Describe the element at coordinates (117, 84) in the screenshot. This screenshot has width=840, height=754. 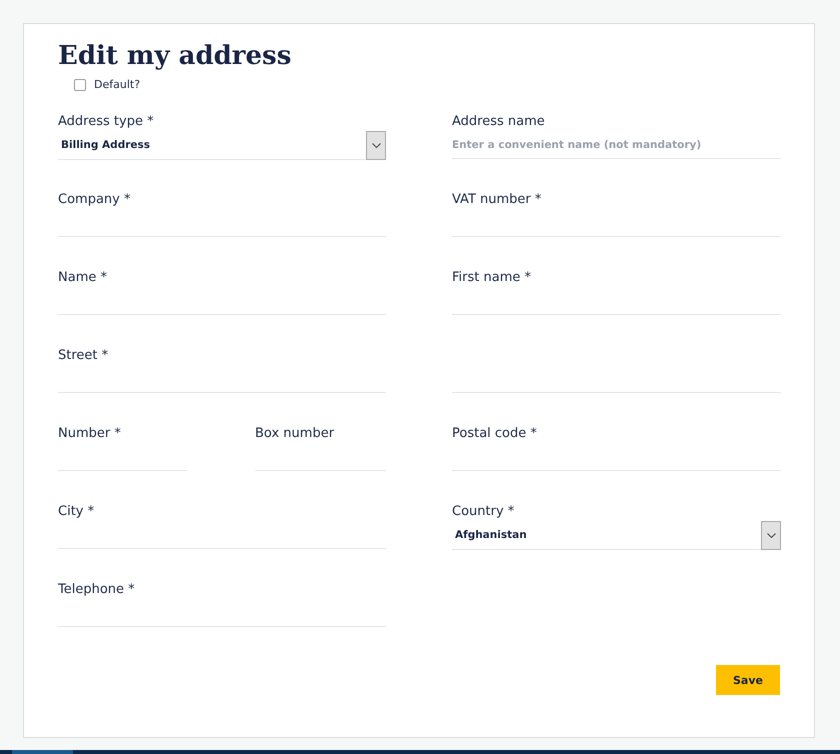
I see `checkbox-label: Default?` at that location.